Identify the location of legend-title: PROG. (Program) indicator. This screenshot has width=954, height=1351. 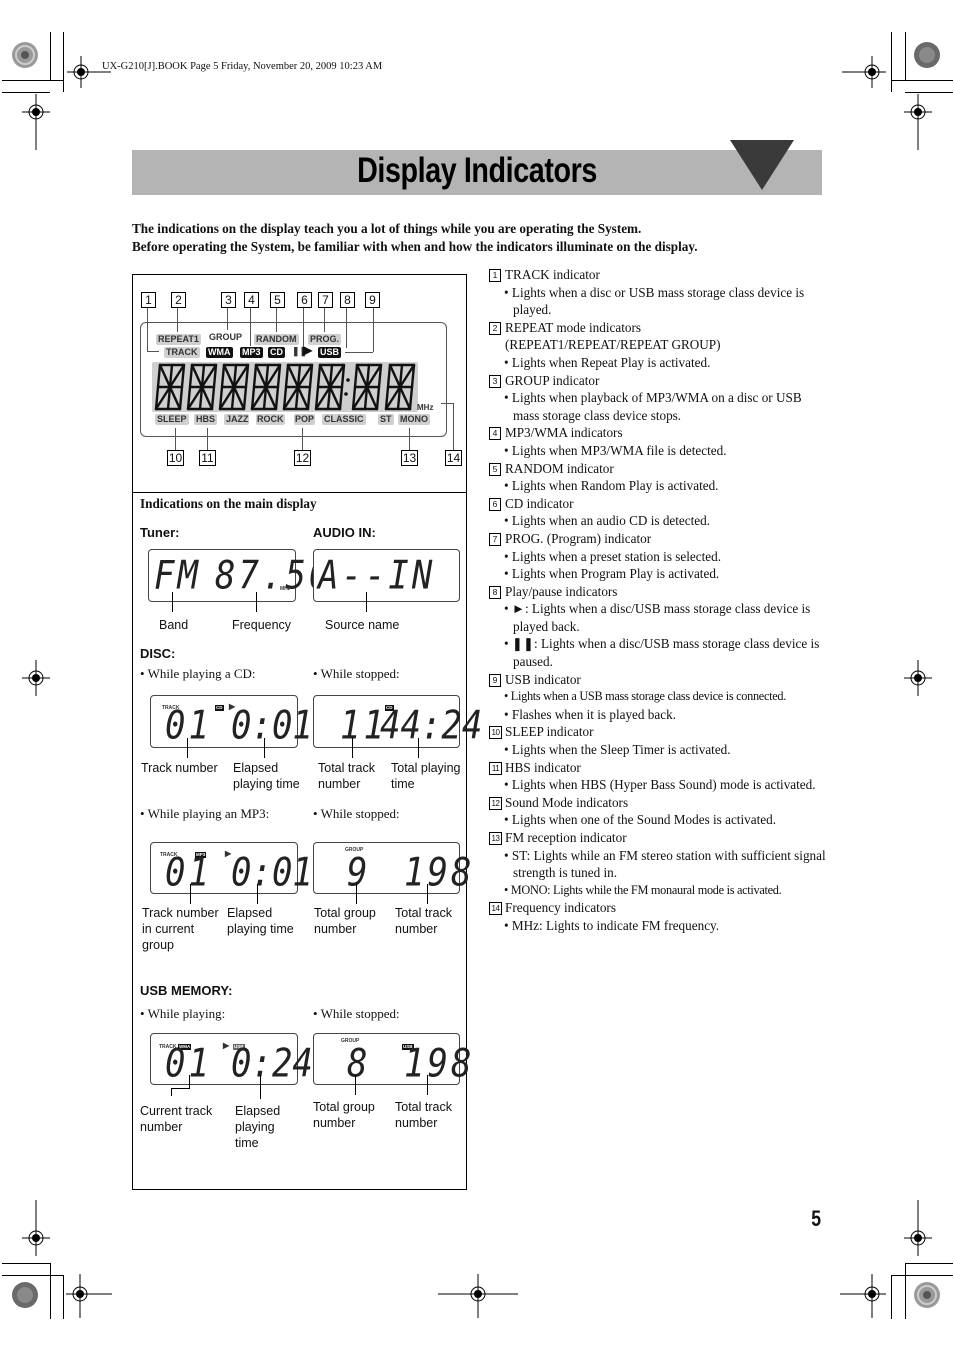
(578, 538).